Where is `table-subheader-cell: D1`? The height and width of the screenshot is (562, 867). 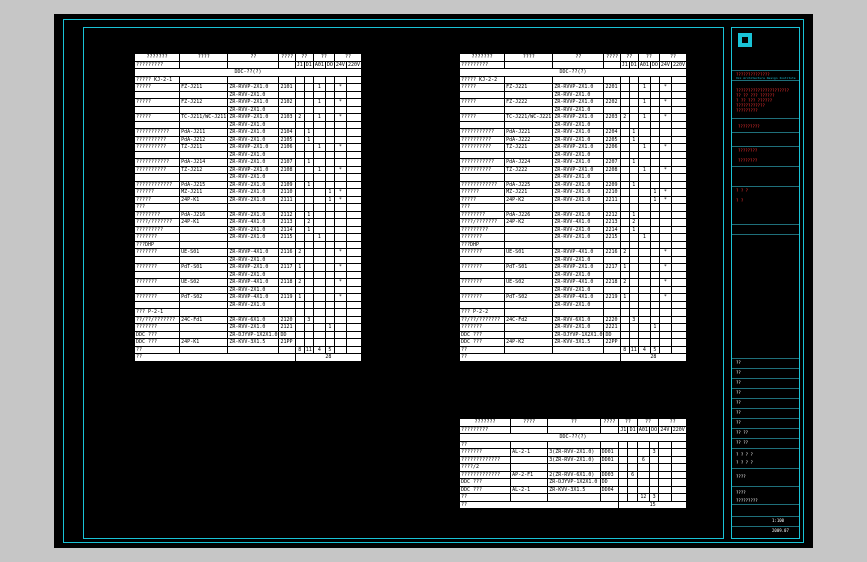
table-subheader-cell: D1 is located at coordinates (308, 64).